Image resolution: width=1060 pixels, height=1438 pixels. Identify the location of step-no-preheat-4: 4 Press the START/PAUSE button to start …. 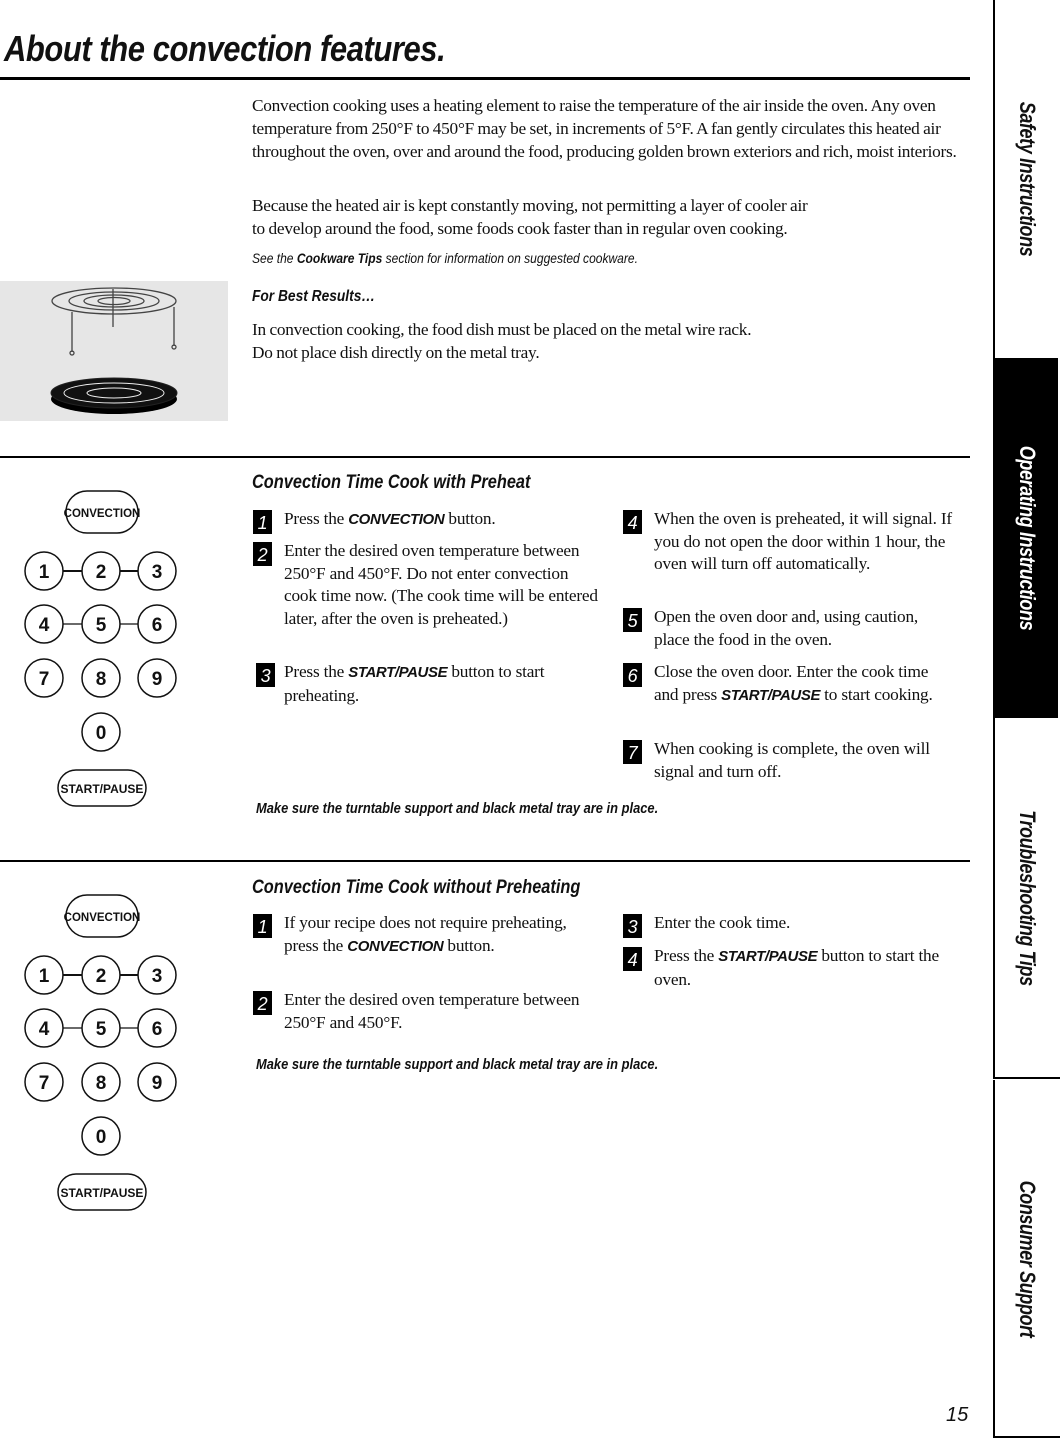
(793, 968).